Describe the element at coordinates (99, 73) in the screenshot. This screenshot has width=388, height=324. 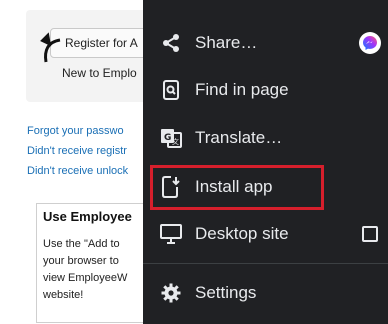
I see `new-to-text: New to Emplo` at that location.